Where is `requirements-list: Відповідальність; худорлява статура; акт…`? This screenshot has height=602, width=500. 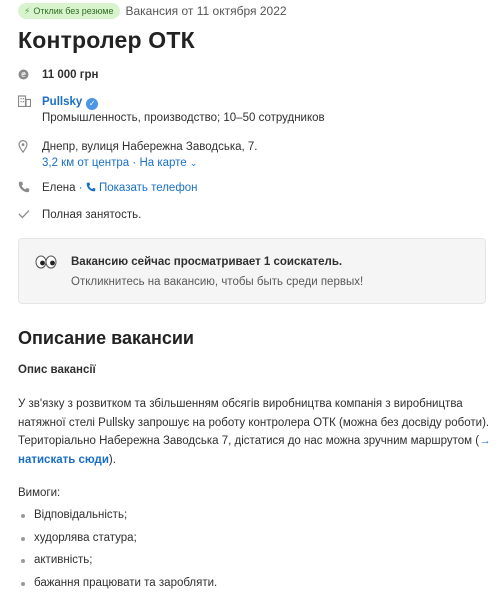 requirements-list: Відповідальність; худорлява статура; акт… is located at coordinates (117, 551).